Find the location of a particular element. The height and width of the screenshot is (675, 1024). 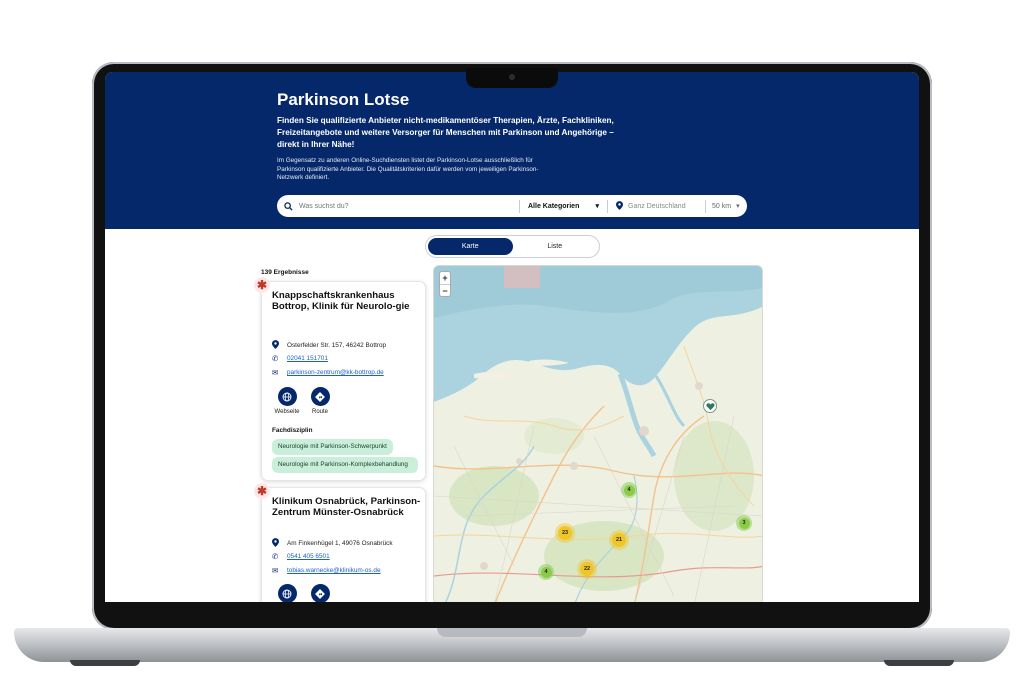

map-cluster-count: 3 is located at coordinates (744, 523).